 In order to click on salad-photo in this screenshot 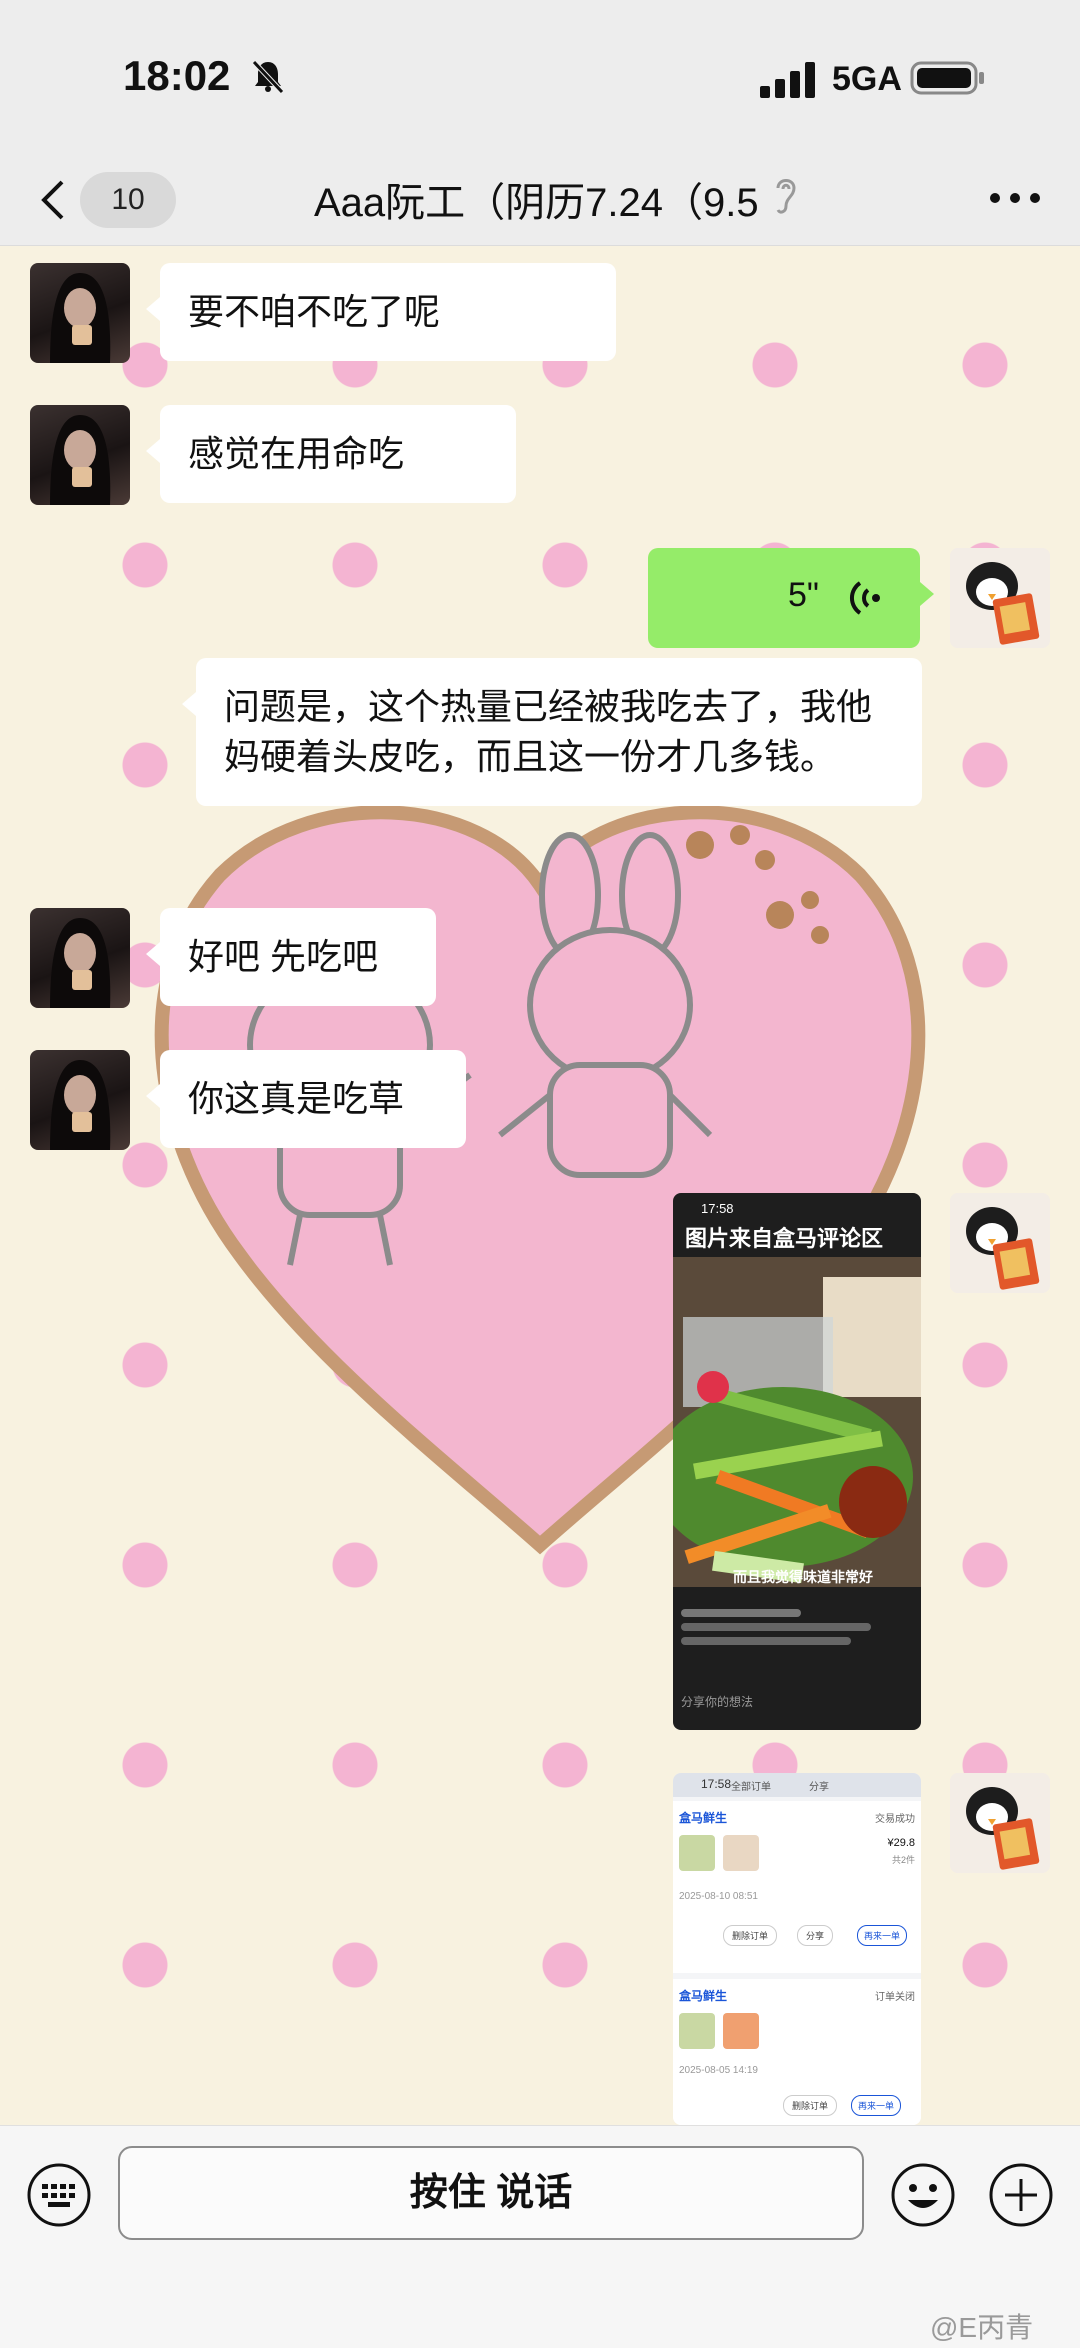, I will do `click(797, 1422)`.